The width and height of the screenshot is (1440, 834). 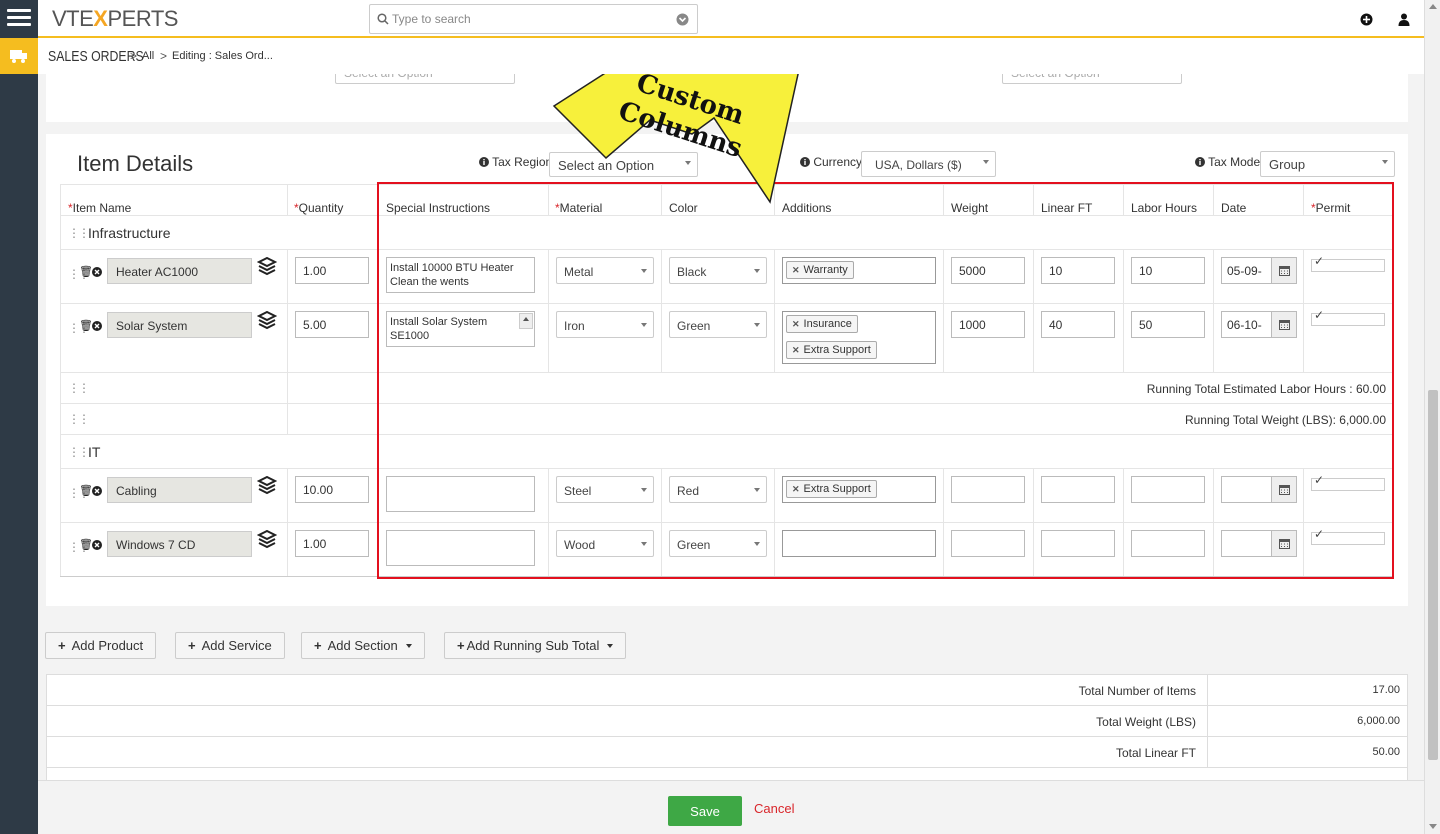 What do you see at coordinates (1433, 575) in the screenshot?
I see `scrollbar-thumb` at bounding box center [1433, 575].